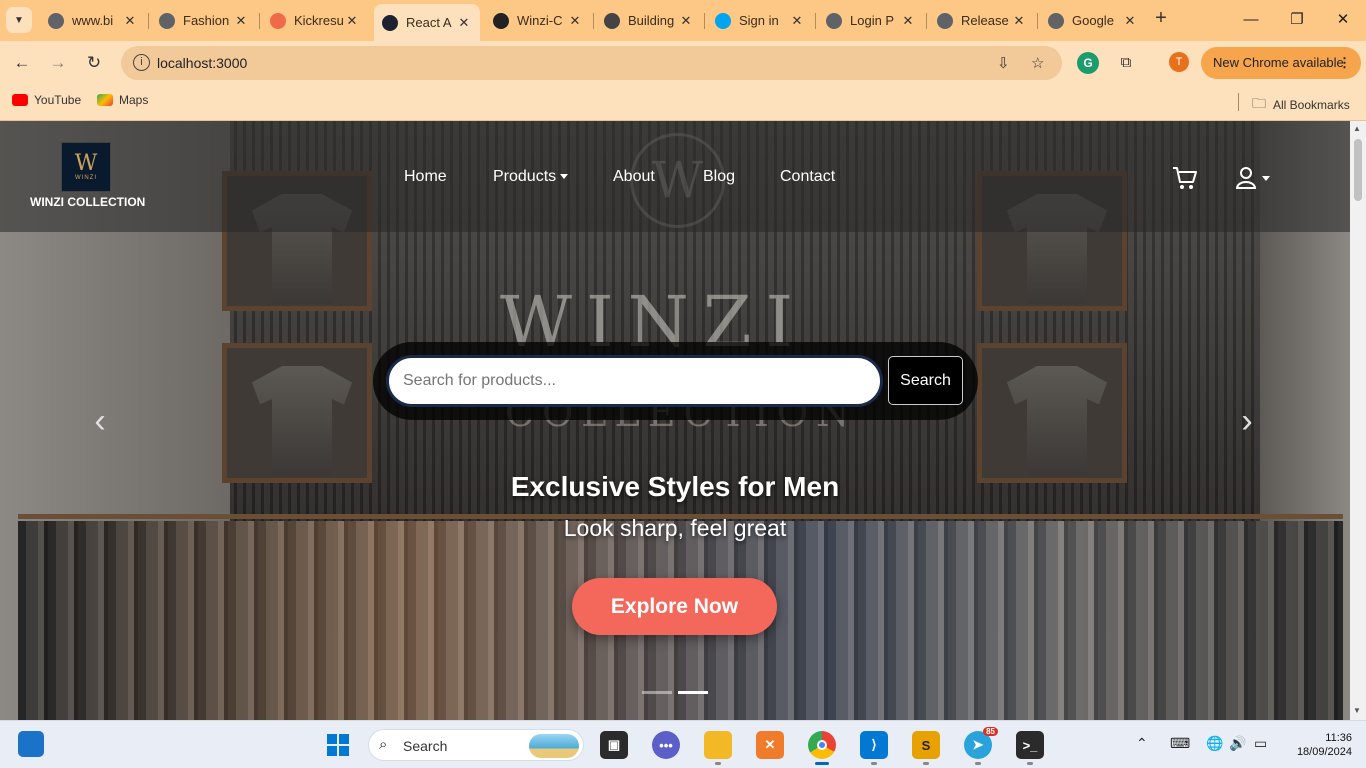 The image size is (1366, 768). I want to click on carousel-prev-icon: ‹, so click(100, 421).